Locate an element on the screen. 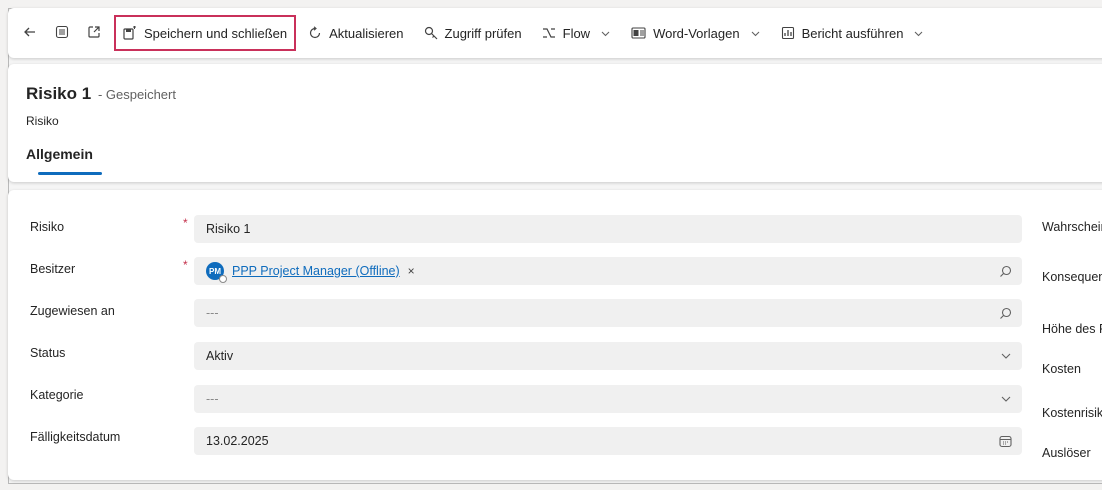 The height and width of the screenshot is (490, 1102). presence-badge is located at coordinates (223, 279).